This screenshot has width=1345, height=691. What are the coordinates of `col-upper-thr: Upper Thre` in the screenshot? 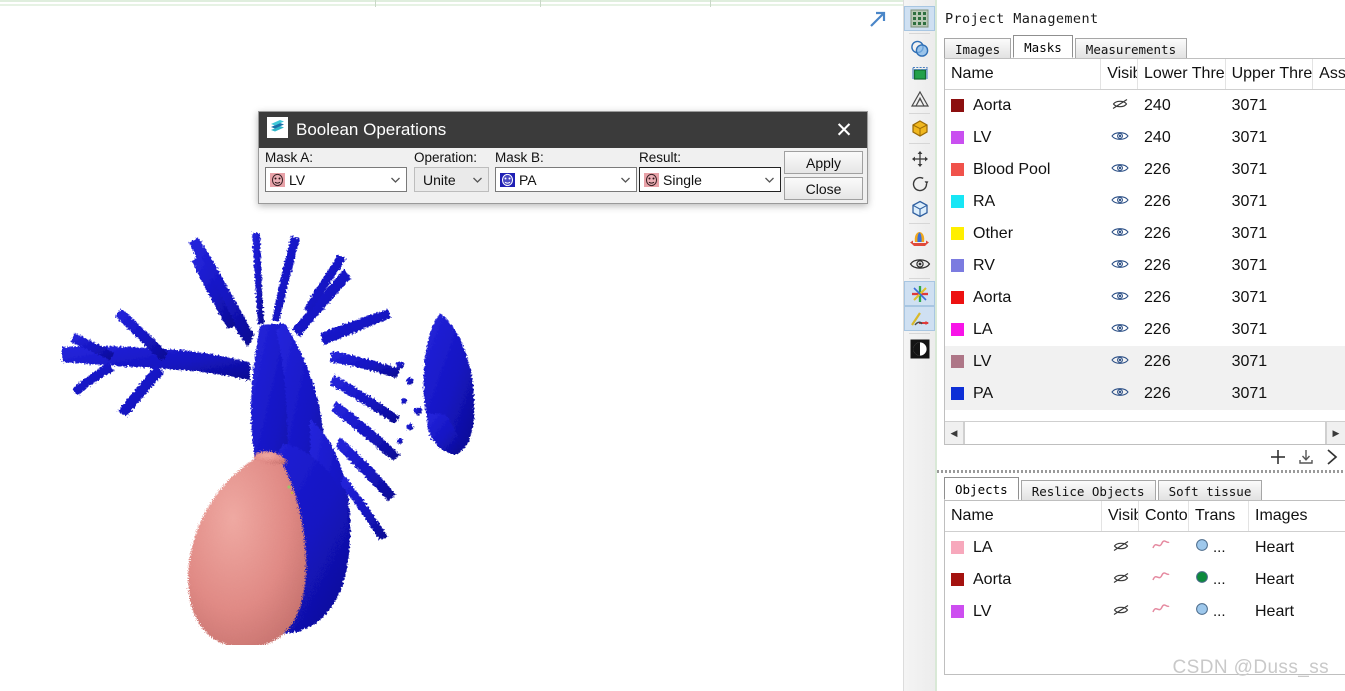 It's located at (1270, 74).